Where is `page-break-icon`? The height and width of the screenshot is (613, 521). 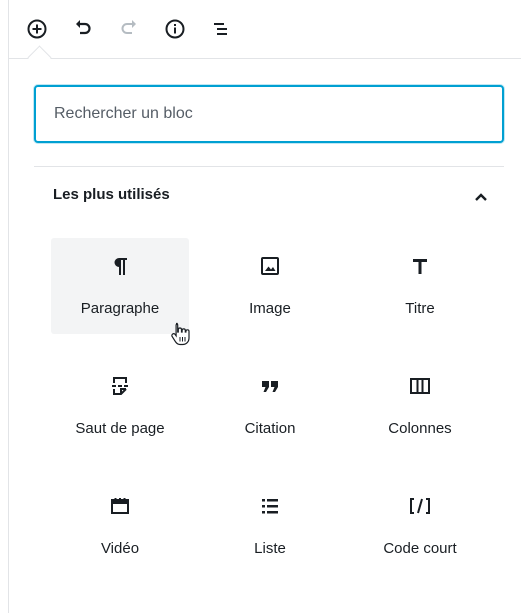 page-break-icon is located at coordinates (120, 386).